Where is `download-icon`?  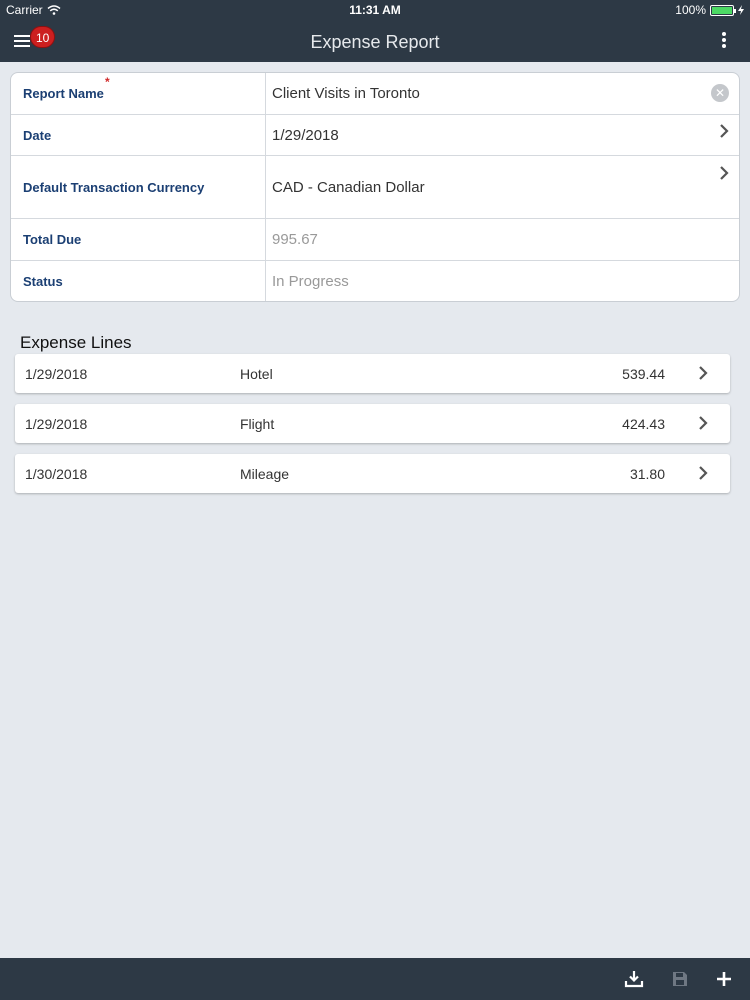 download-icon is located at coordinates (634, 979).